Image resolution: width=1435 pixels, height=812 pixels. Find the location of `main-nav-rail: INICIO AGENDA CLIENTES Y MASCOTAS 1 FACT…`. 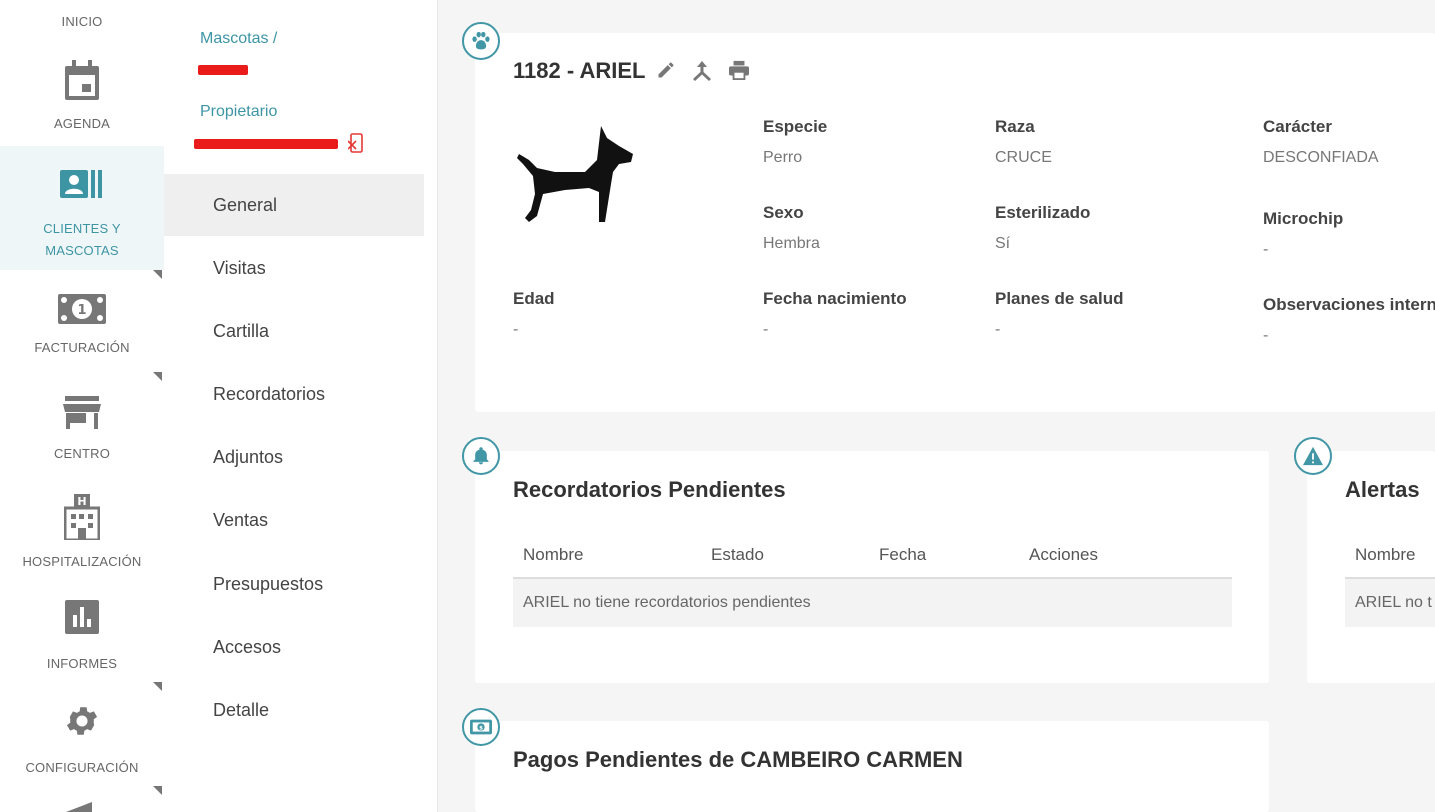

main-nav-rail: INICIO AGENDA CLIENTES Y MASCOTAS 1 FACT… is located at coordinates (82, 406).